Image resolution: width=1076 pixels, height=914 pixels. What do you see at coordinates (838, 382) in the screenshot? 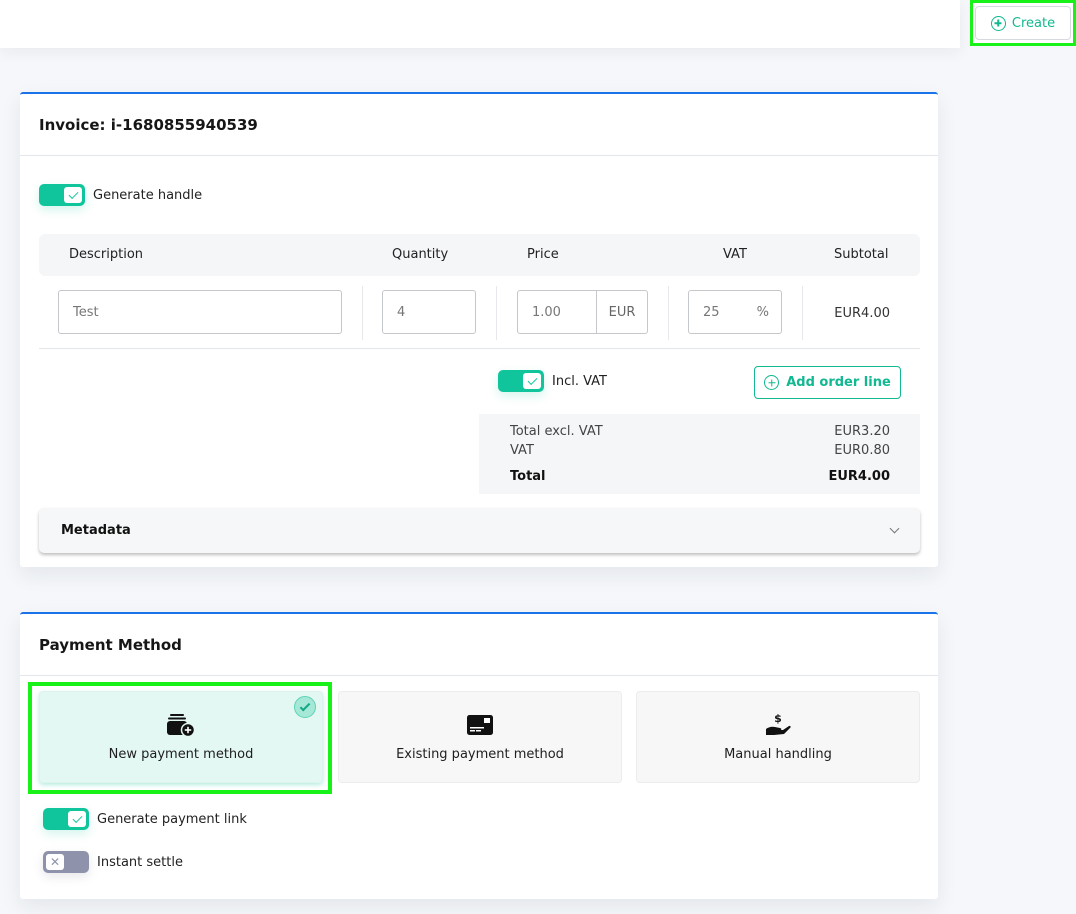
I see `add-order-line-label: Add order line` at bounding box center [838, 382].